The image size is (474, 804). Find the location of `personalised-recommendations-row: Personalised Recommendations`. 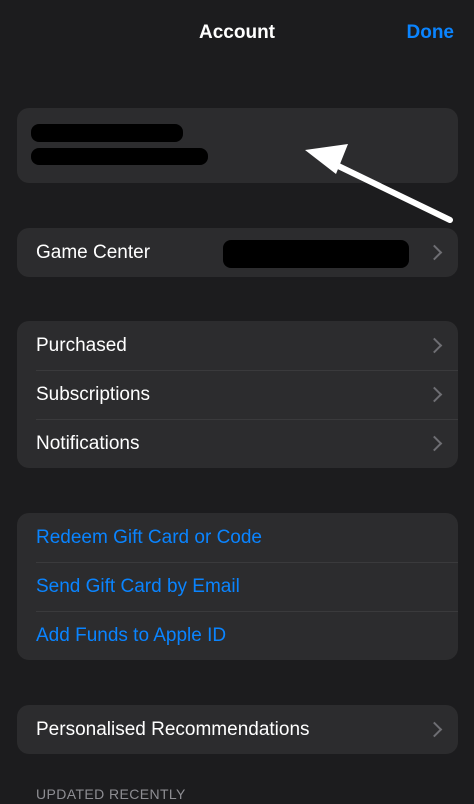

personalised-recommendations-row: Personalised Recommendations is located at coordinates (237, 729).